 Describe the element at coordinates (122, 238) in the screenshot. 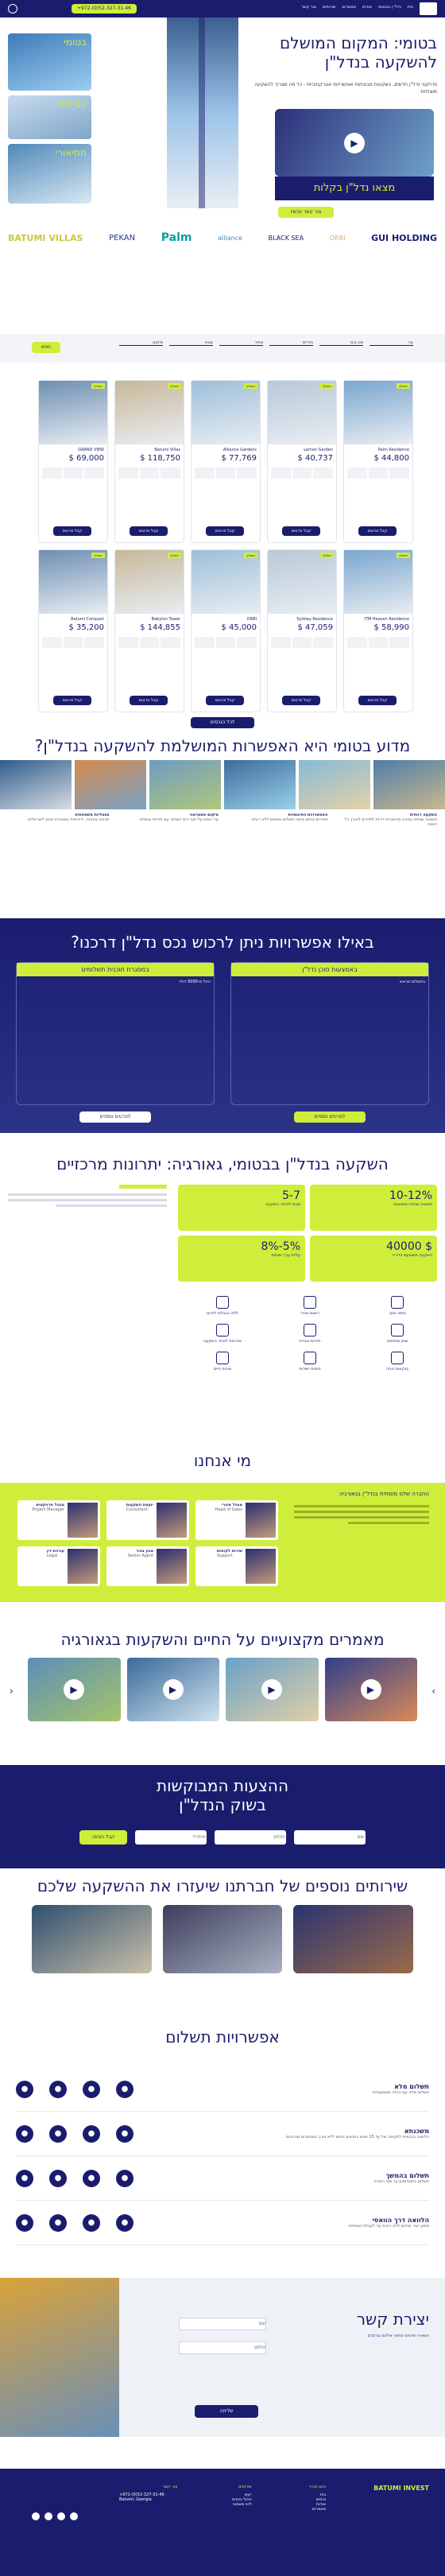

I see `partner-logo: PEKAN` at that location.